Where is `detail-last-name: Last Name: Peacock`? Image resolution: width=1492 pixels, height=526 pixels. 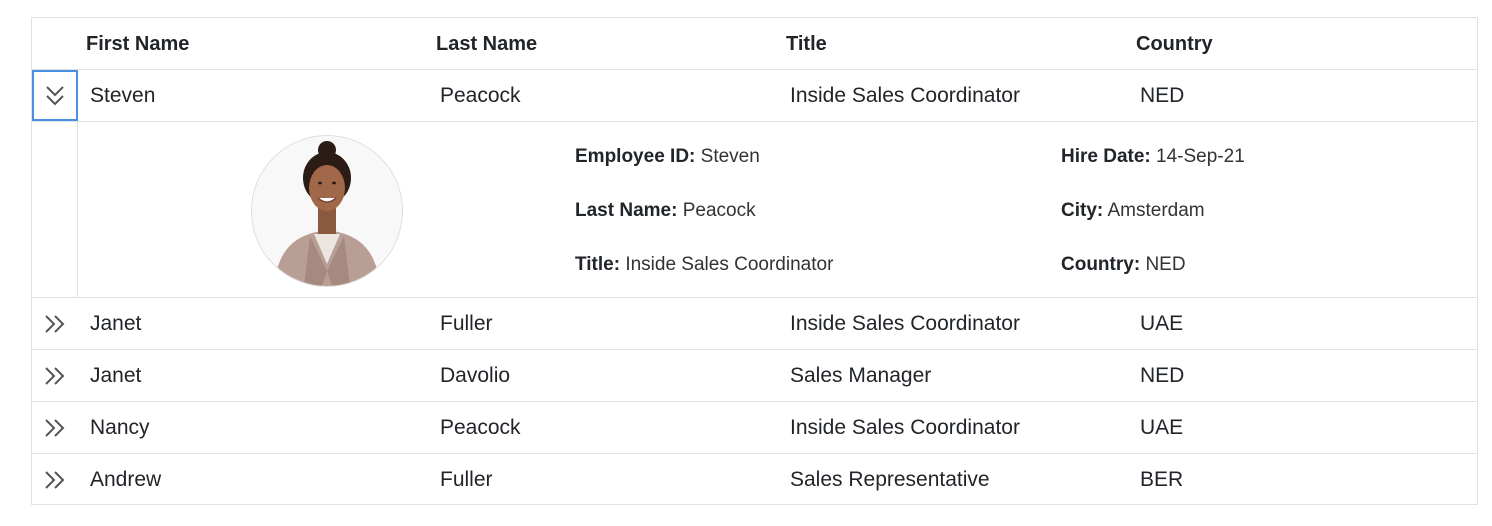 detail-last-name: Last Name: Peacock is located at coordinates (665, 211).